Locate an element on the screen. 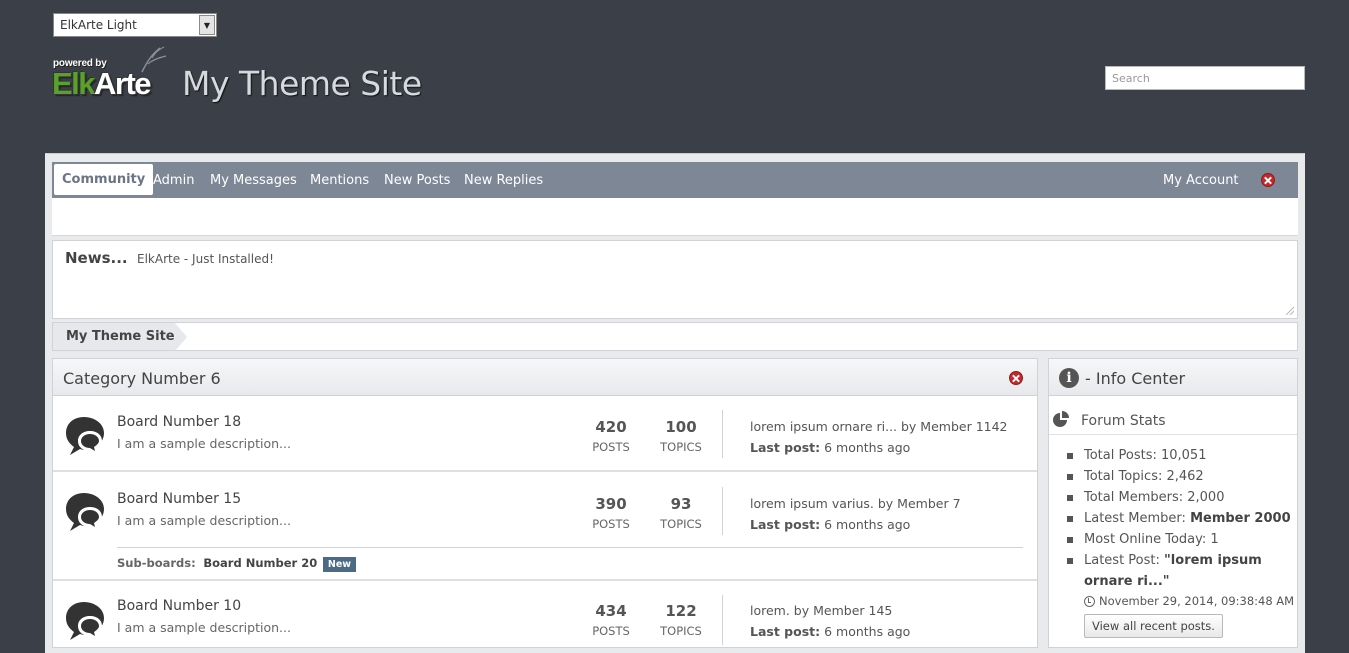 This screenshot has width=1349, height=653. view-all-recent-posts-button: View all recent posts. is located at coordinates (1153, 626).